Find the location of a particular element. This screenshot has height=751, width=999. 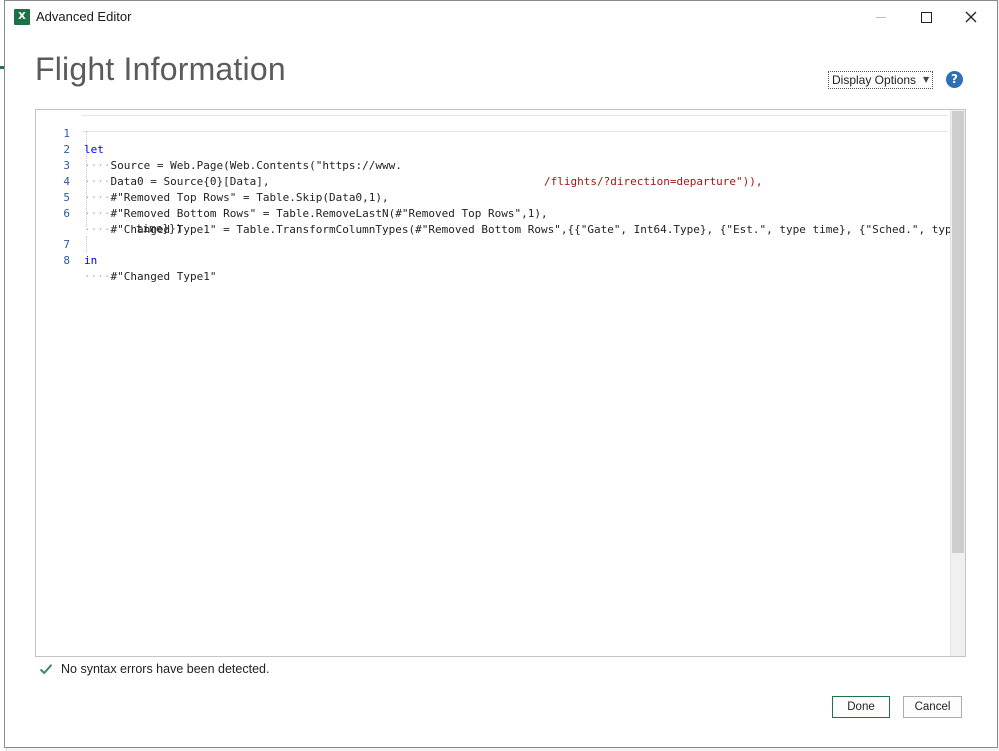

code-text-continuation: time}}) is located at coordinates (159, 228).